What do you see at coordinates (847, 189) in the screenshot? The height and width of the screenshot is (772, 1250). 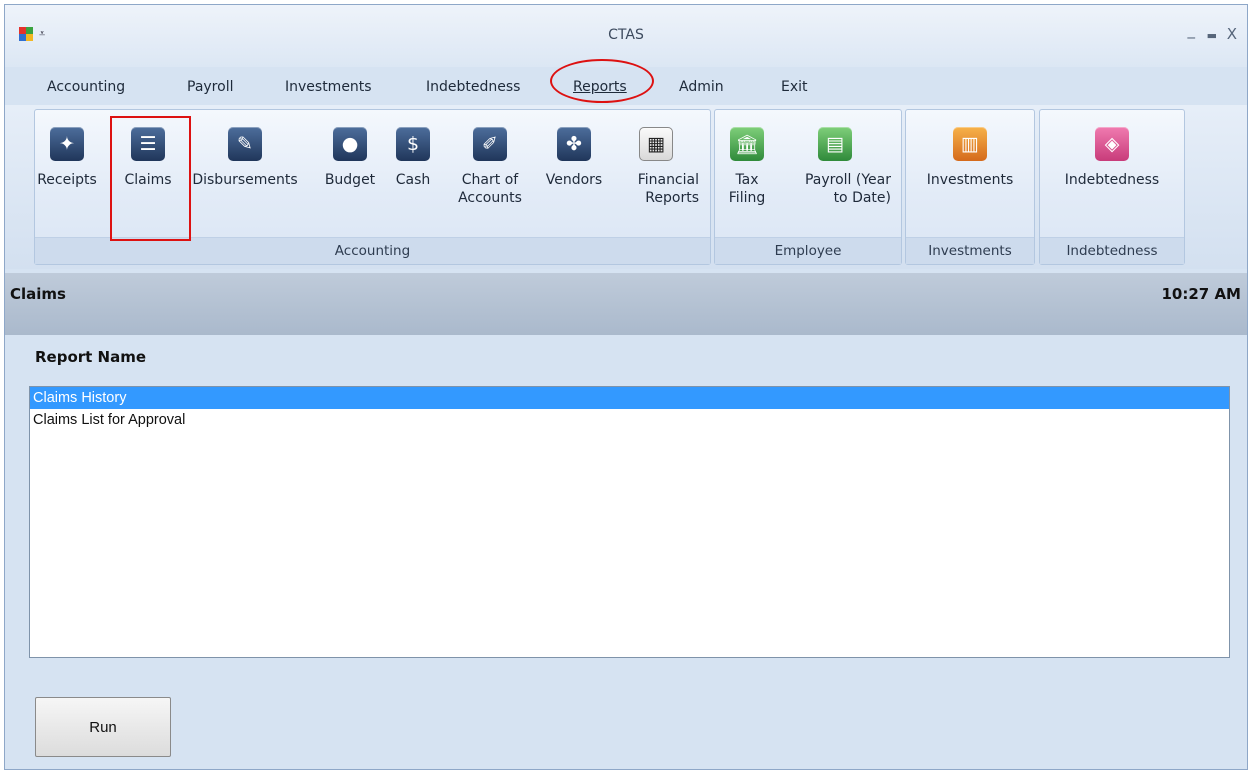 I see `payroll-ytd-label: Payroll (Year to Date)` at bounding box center [847, 189].